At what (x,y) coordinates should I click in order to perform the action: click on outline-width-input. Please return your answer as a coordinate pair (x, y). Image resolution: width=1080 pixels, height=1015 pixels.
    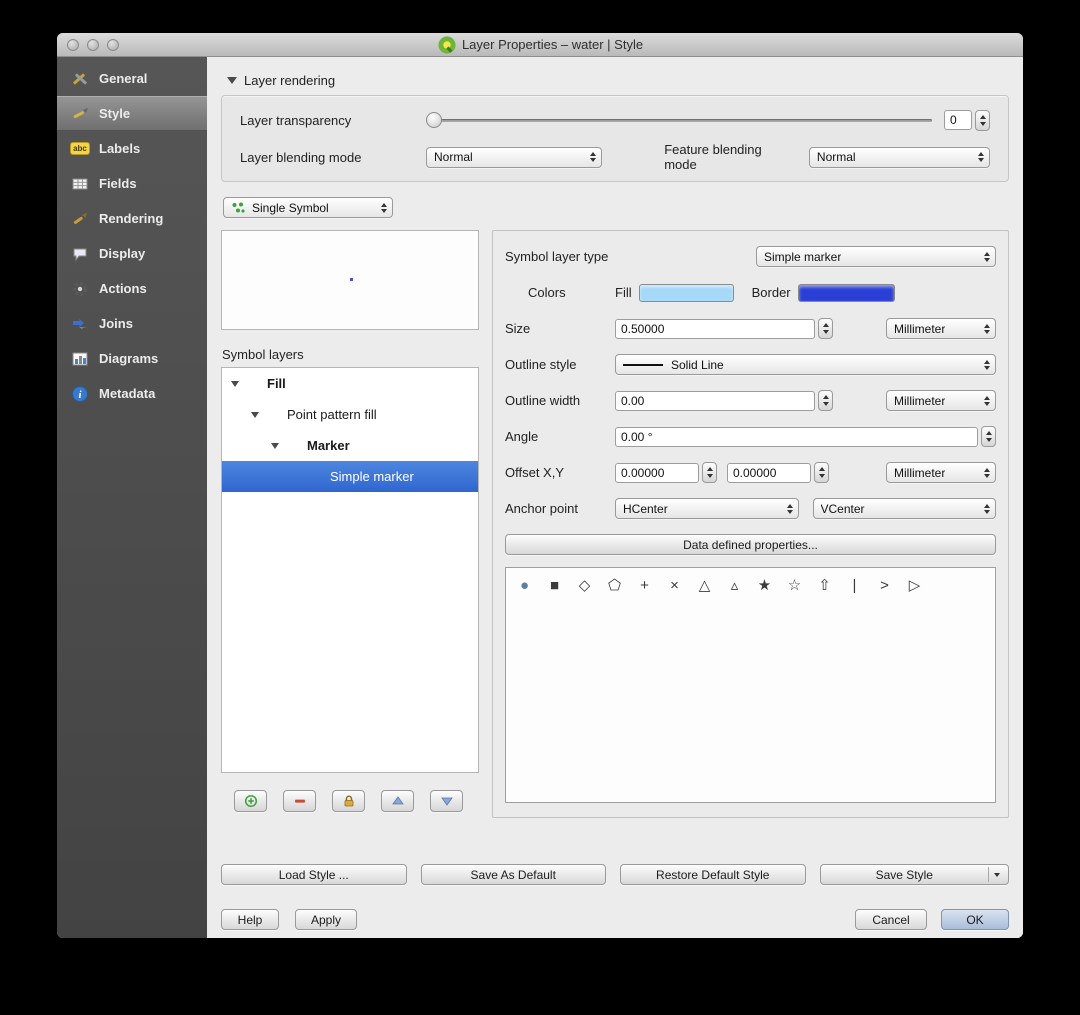
    Looking at the image, I should click on (715, 400).